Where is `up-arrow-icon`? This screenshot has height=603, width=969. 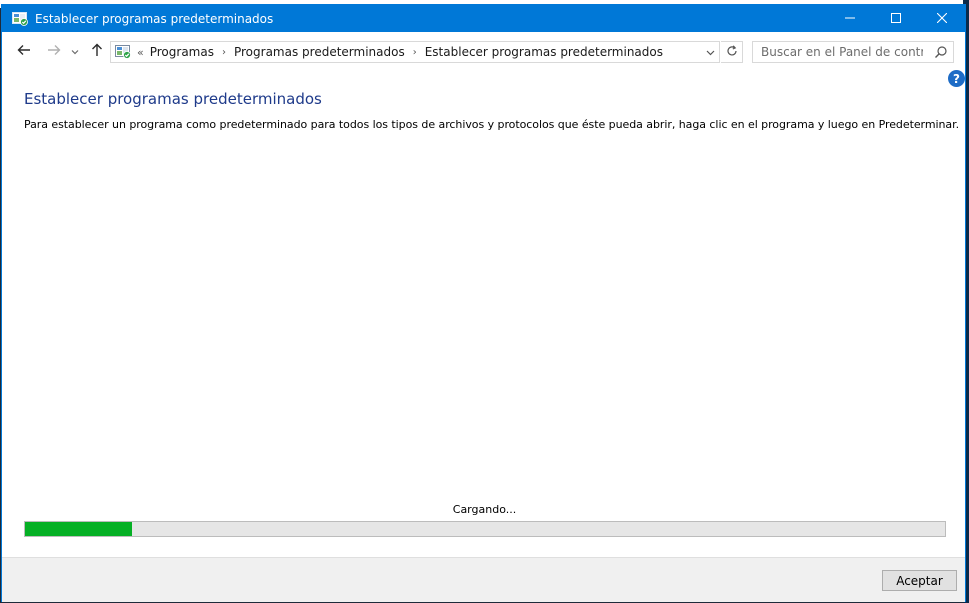
up-arrow-icon is located at coordinates (97, 51).